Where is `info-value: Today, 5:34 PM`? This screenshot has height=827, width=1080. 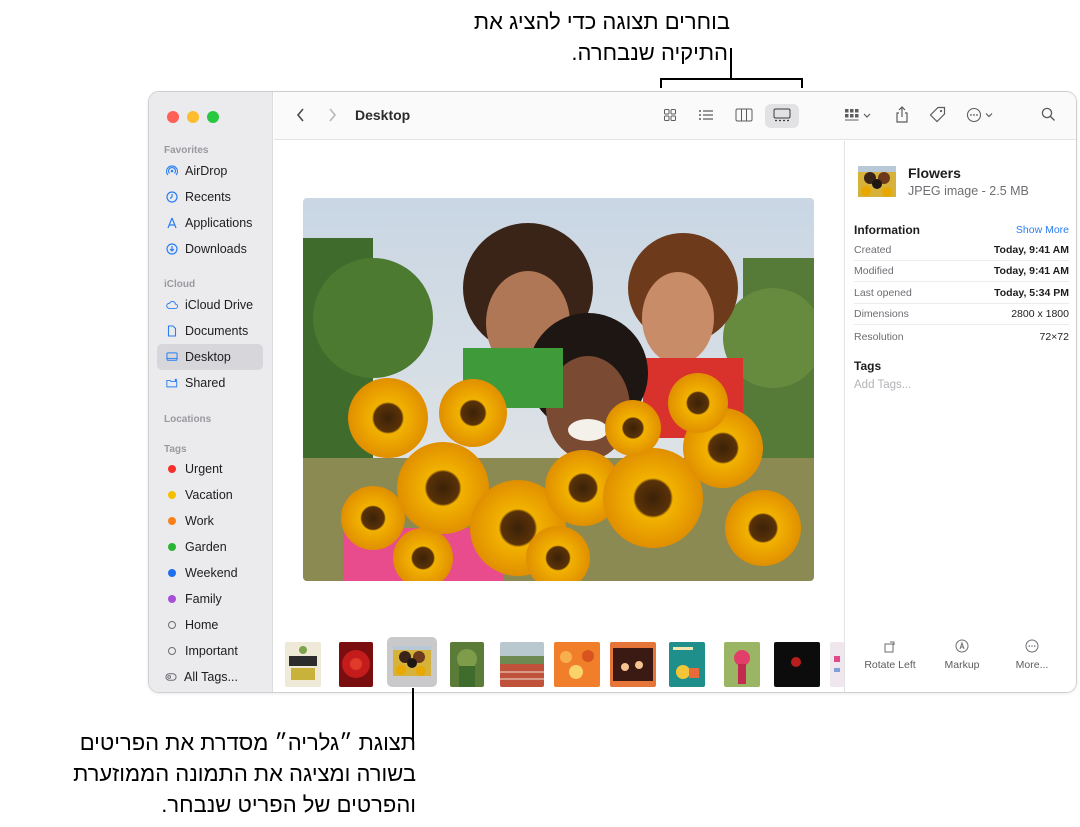 info-value: Today, 5:34 PM is located at coordinates (1031, 293).